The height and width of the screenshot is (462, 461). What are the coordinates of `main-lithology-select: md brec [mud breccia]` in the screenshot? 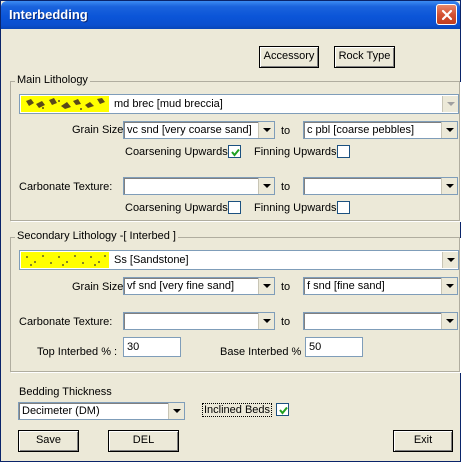 It's located at (239, 104).